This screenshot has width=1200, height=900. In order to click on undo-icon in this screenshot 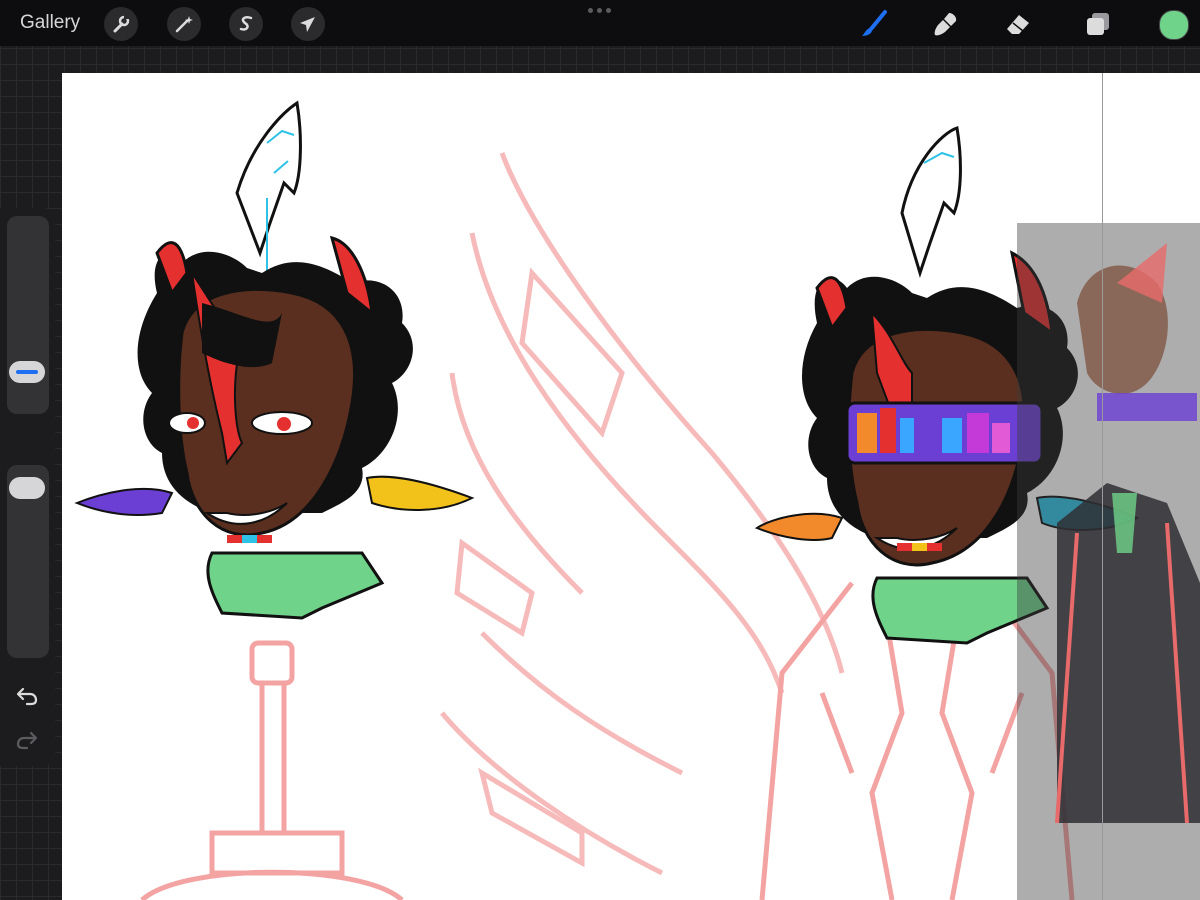, I will do `click(27, 696)`.